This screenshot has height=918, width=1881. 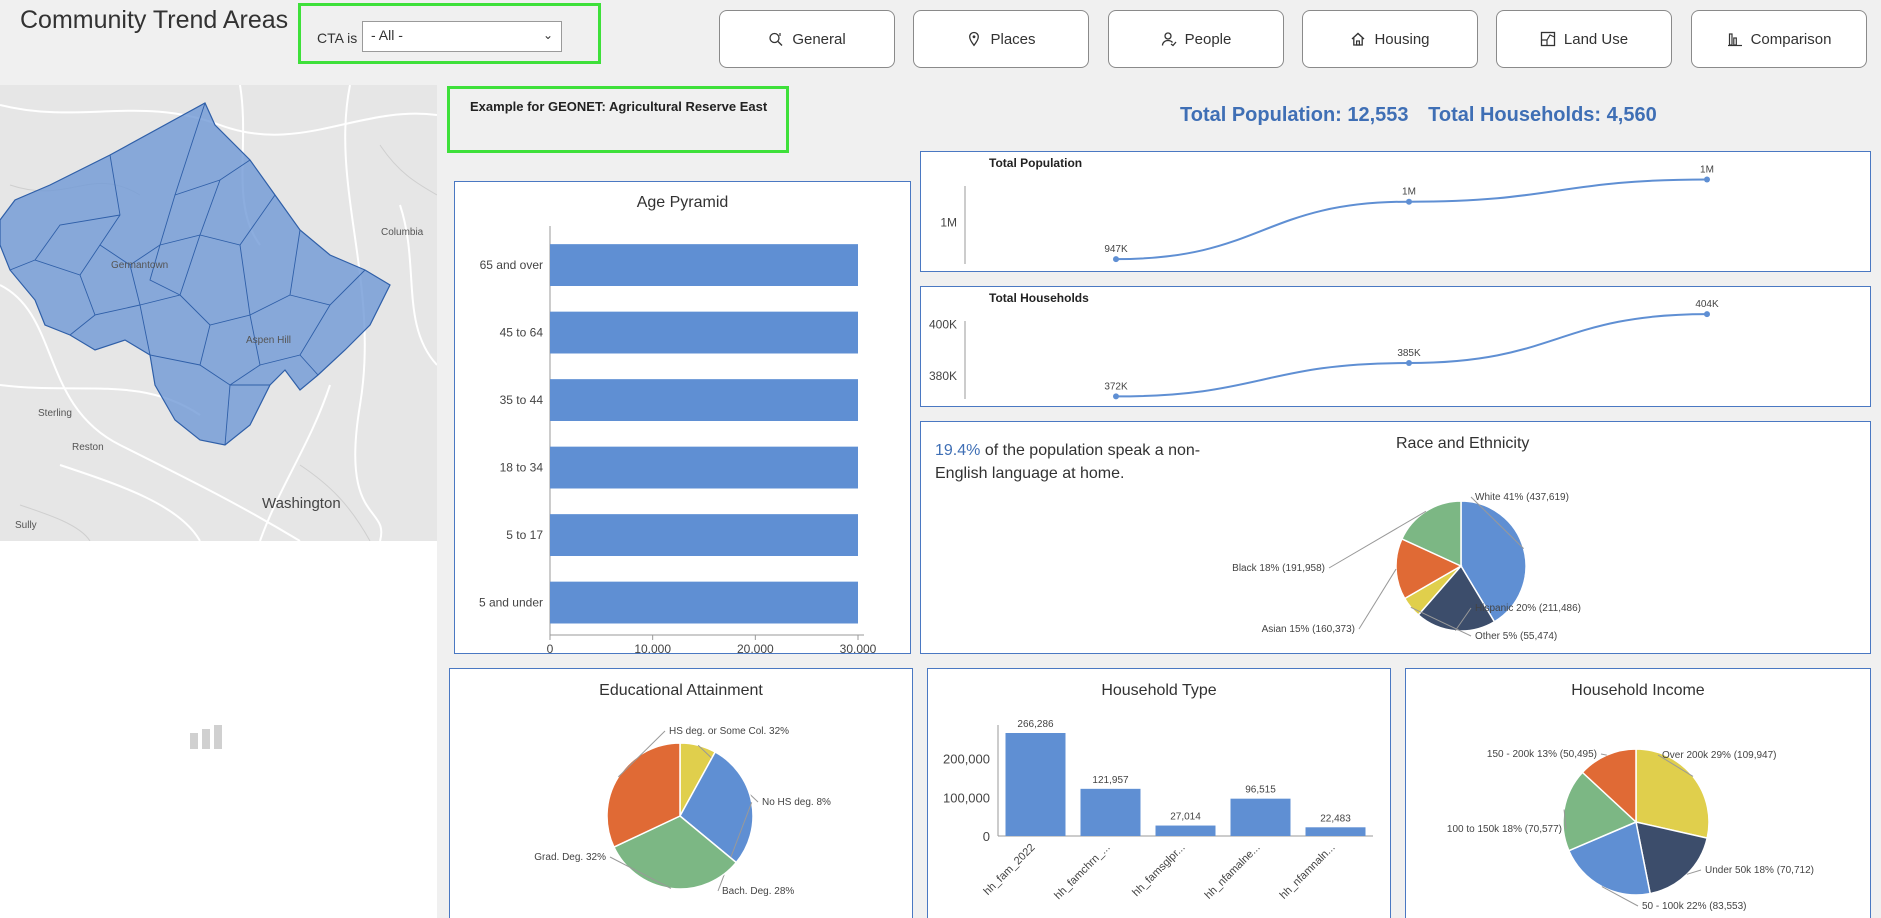 I want to click on lower-left-panel, so click(x=218, y=729).